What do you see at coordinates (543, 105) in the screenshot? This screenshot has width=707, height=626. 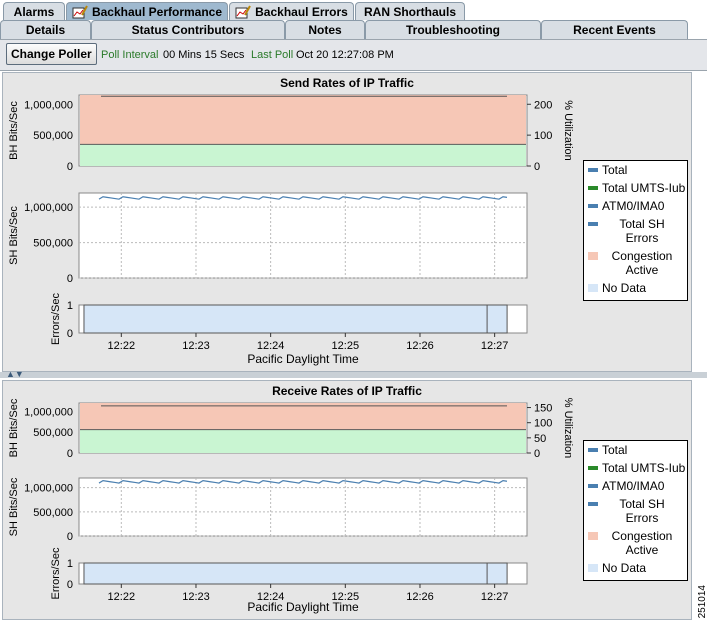 I see `y2-tick-label: 200` at bounding box center [543, 105].